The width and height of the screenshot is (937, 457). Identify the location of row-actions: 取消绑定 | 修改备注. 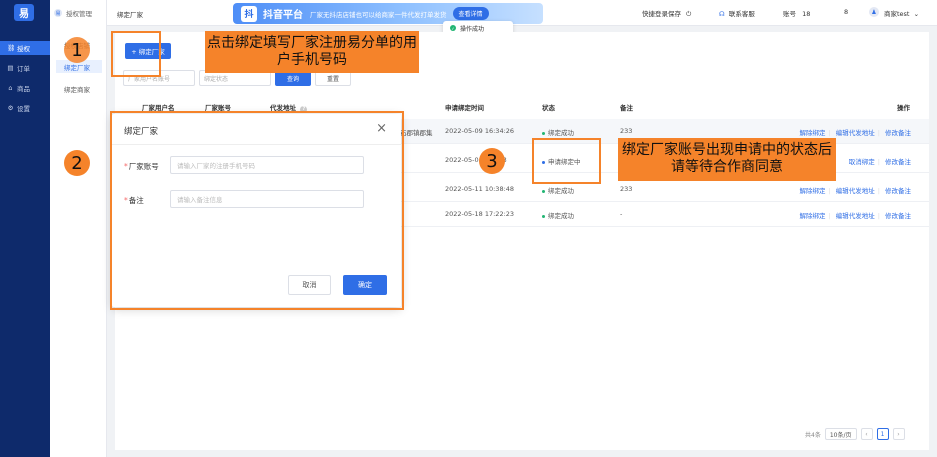
(879, 162).